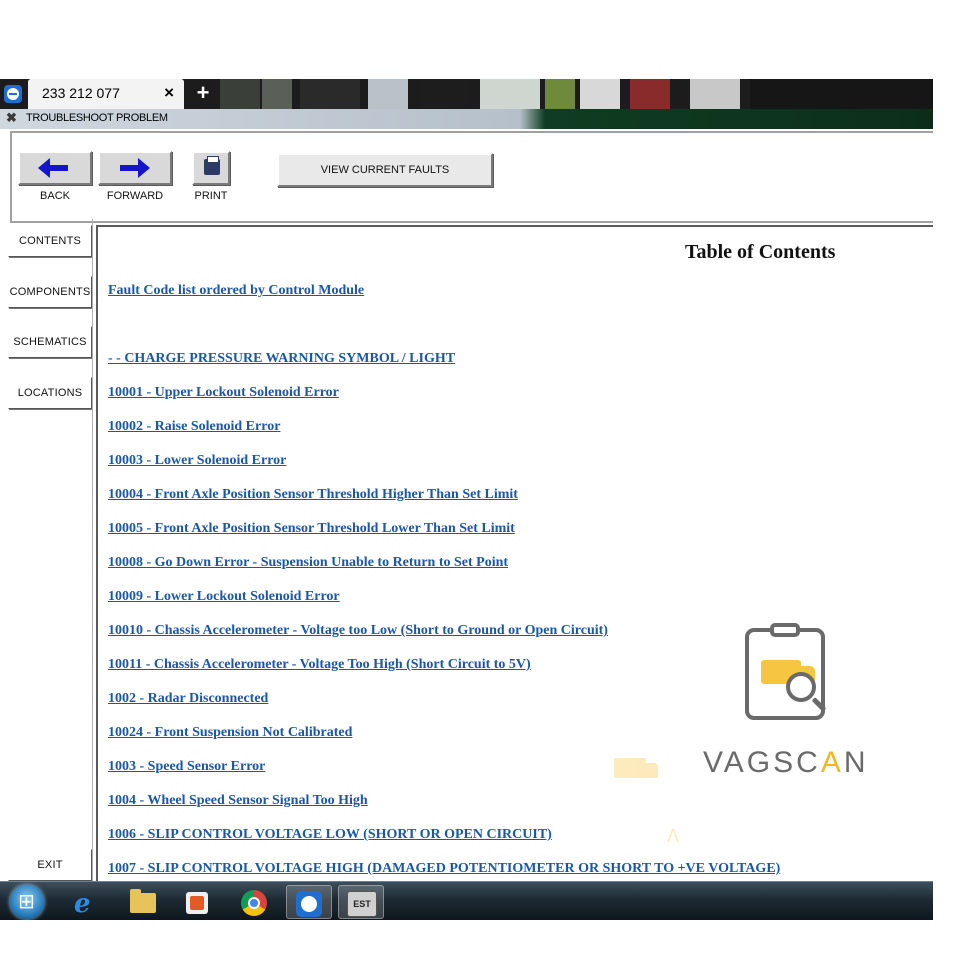 The height and width of the screenshot is (960, 960). Describe the element at coordinates (134, 168) in the screenshot. I see `arrow-right-icon` at that location.